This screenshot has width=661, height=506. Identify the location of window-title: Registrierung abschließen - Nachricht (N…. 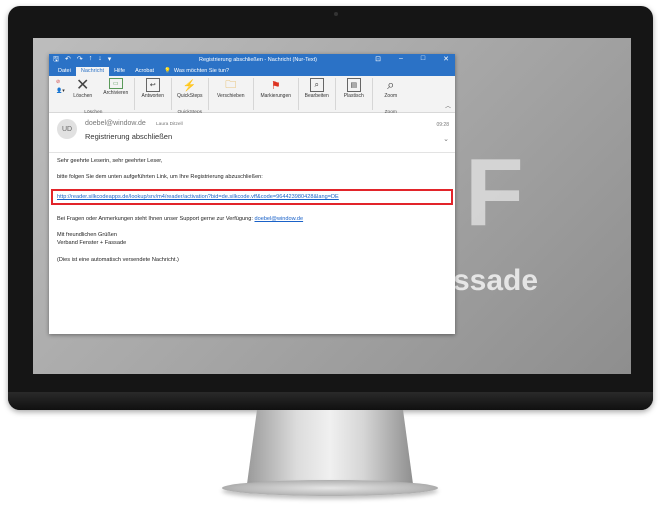
(258, 60).